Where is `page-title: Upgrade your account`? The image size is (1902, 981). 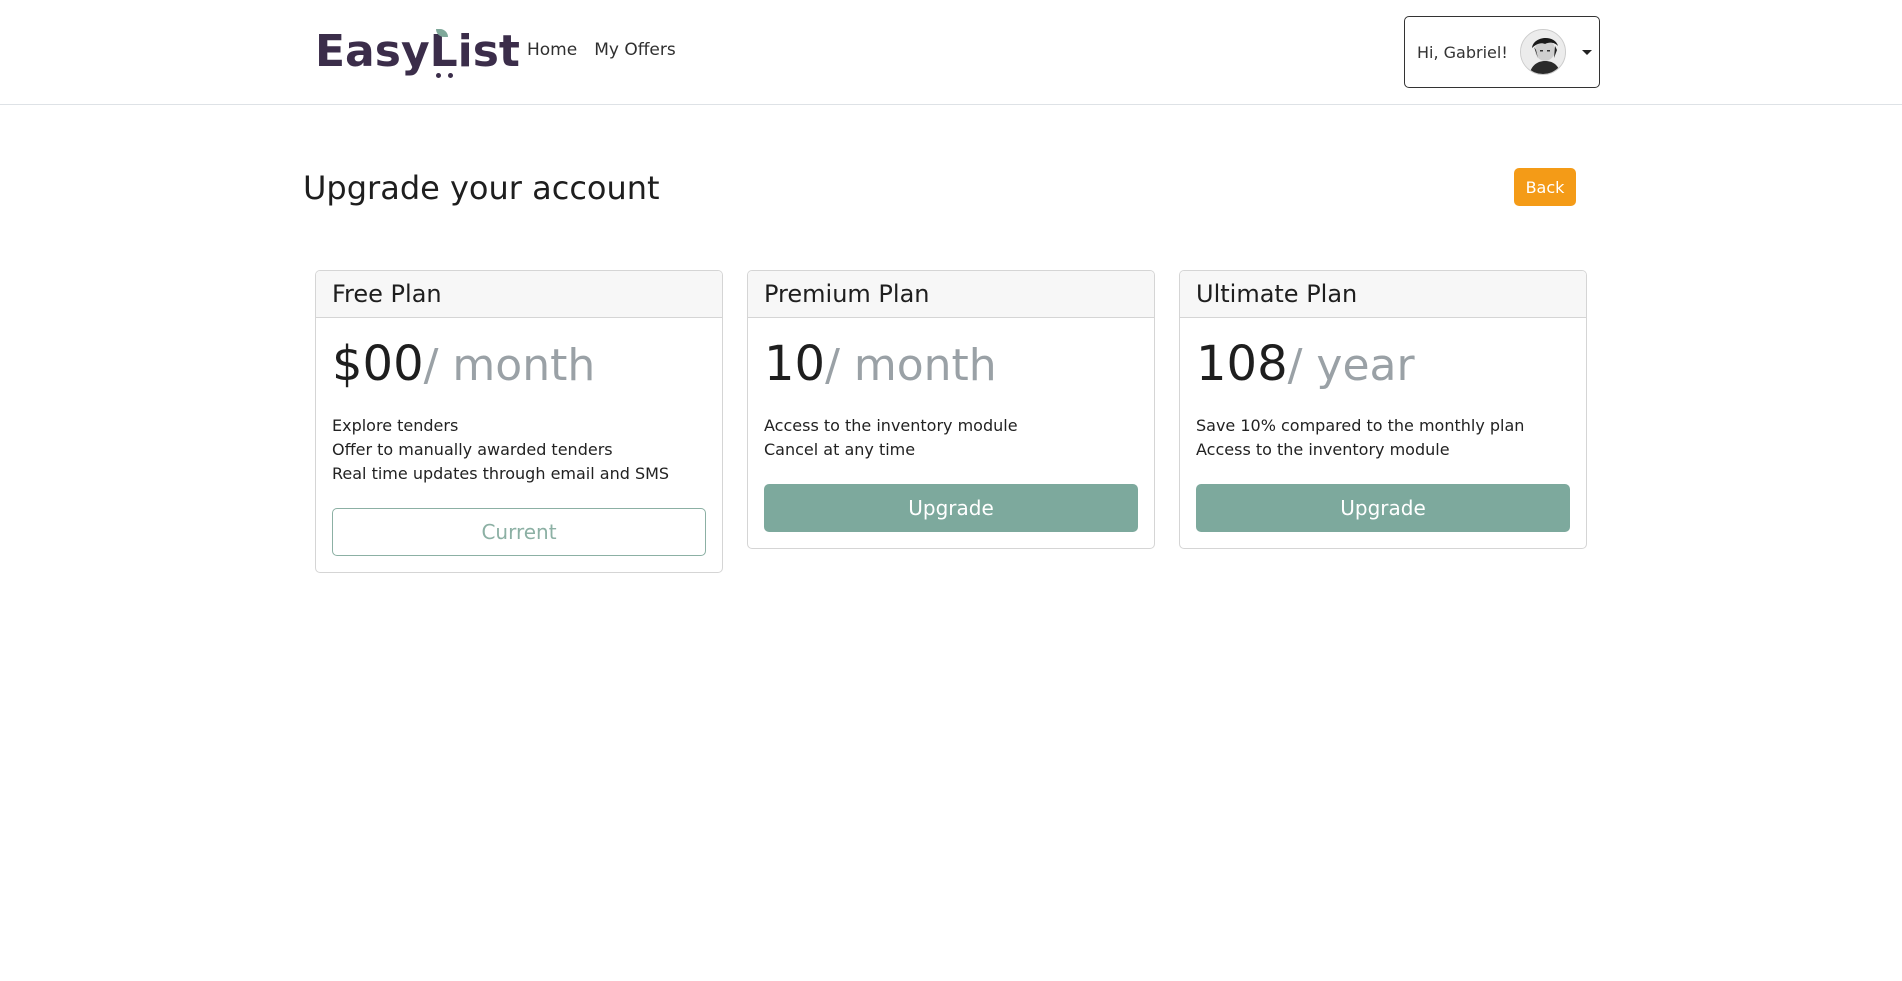
page-title: Upgrade your account is located at coordinates (481, 188).